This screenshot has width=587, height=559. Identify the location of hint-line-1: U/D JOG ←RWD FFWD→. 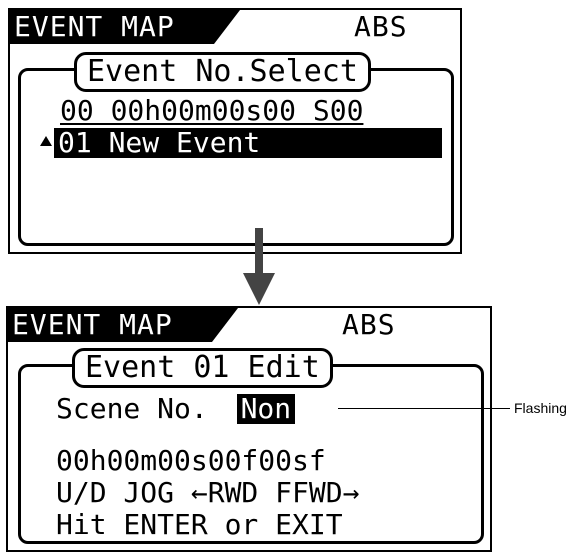
(208, 492).